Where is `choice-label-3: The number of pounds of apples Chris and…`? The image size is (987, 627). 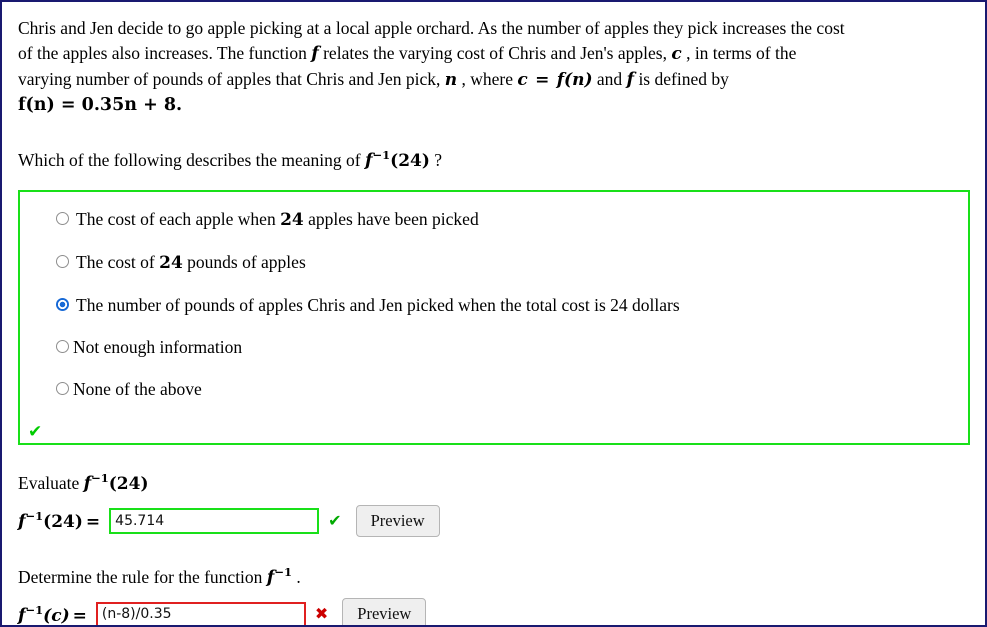
choice-label-3: The number of pounds of apples Chris and… is located at coordinates (378, 304).